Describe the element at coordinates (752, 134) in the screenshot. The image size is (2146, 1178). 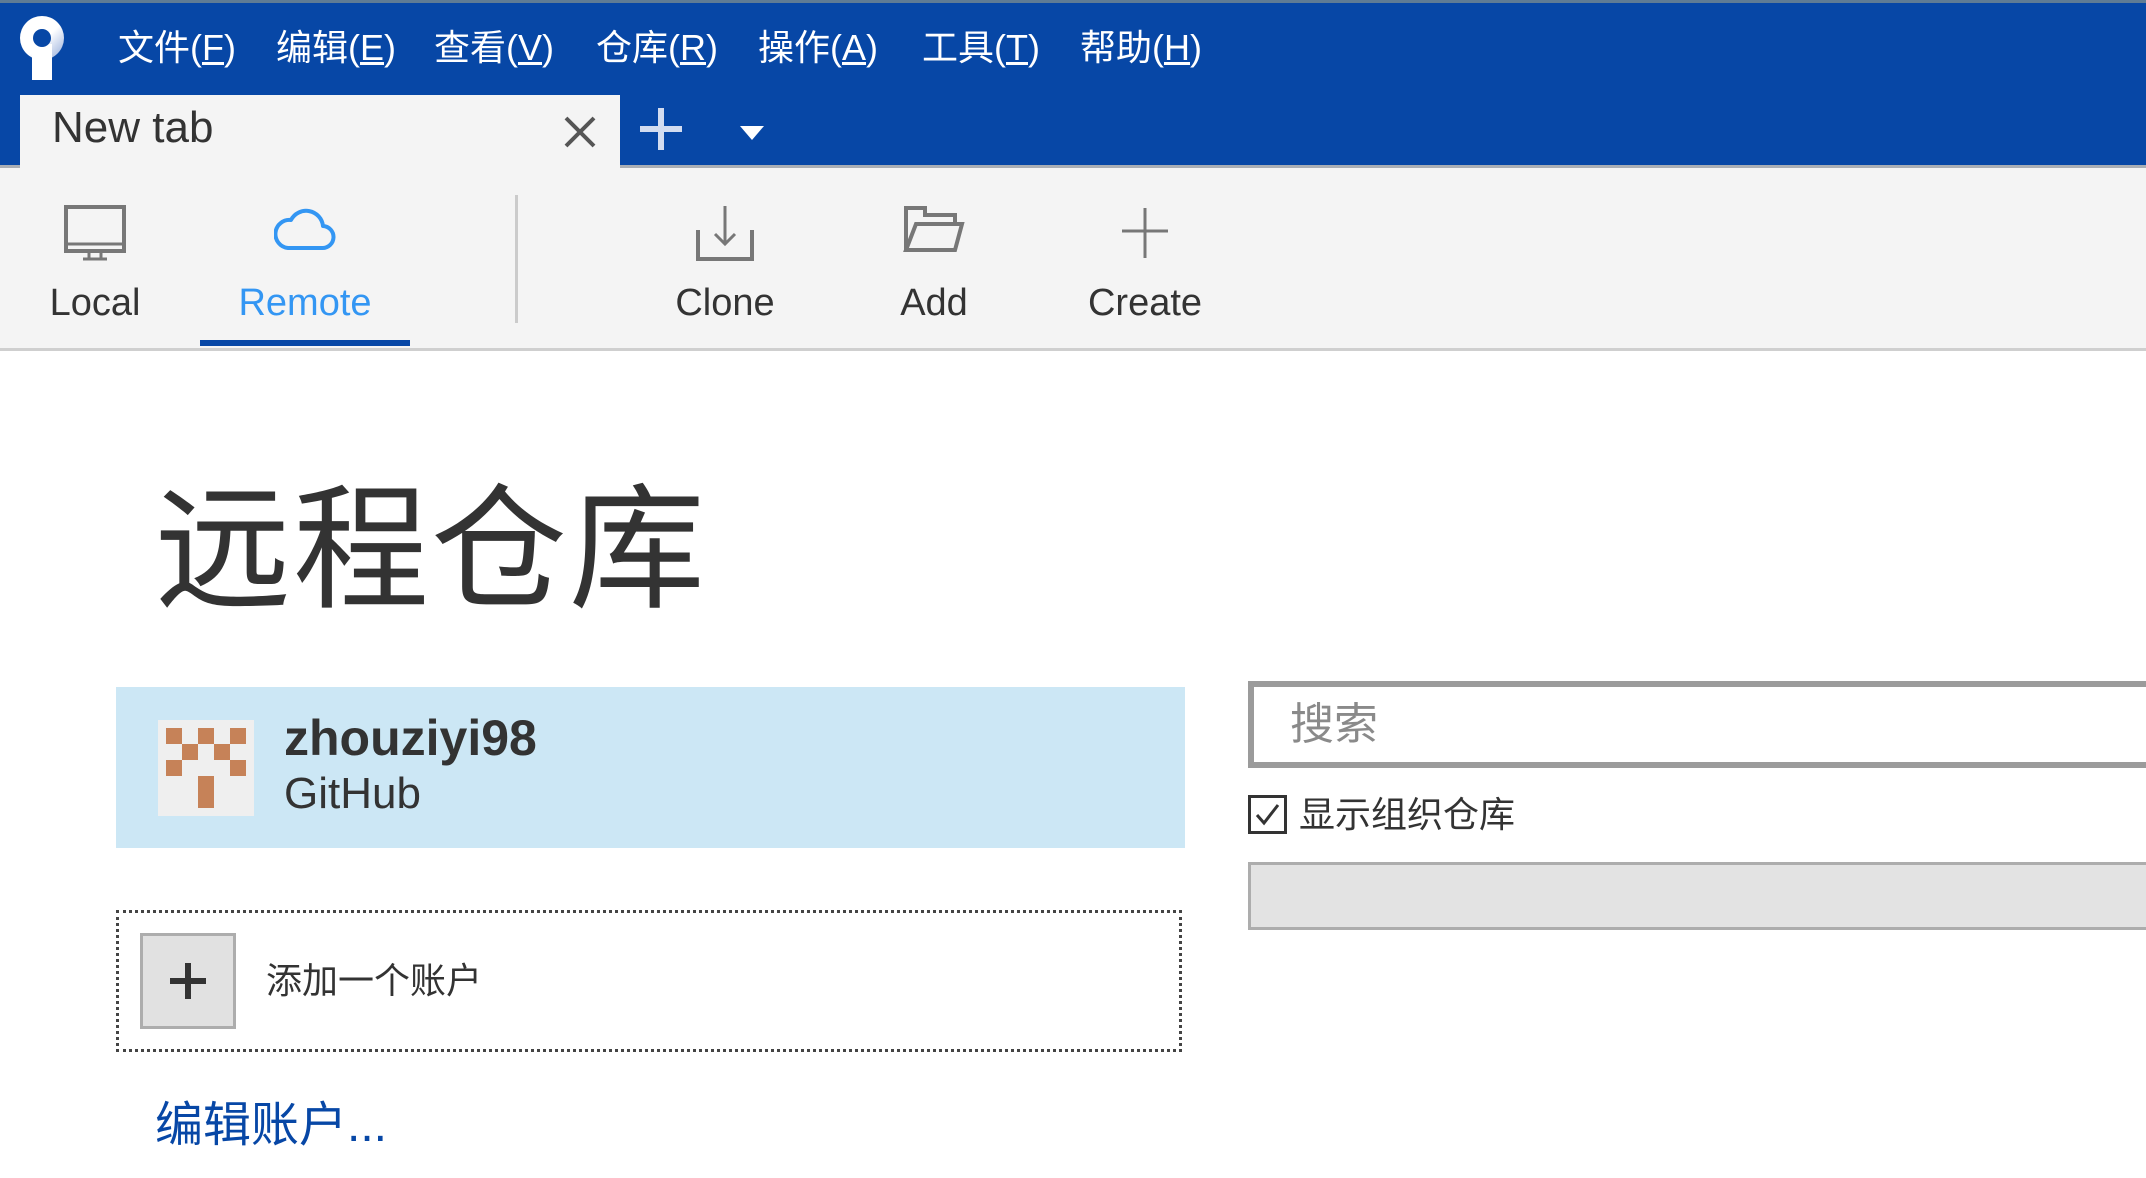
I see `caret-down-icon` at that location.